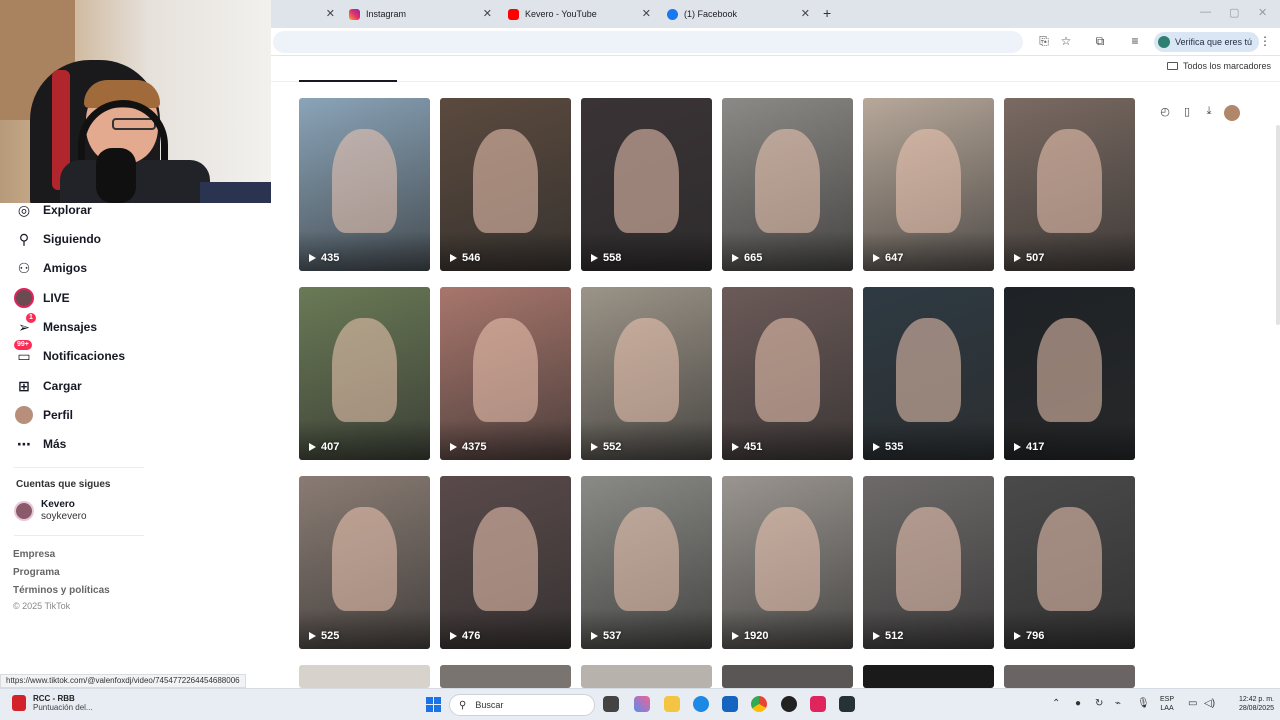 The height and width of the screenshot is (720, 1280). I want to click on media-icon: ≡, so click(1135, 41).